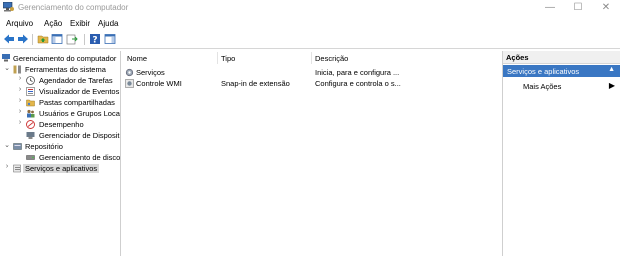 This screenshot has height=256, width=620. Describe the element at coordinates (60, 168) in the screenshot. I see `tree-item-services-applications: › Serviços e aplicativos` at that location.